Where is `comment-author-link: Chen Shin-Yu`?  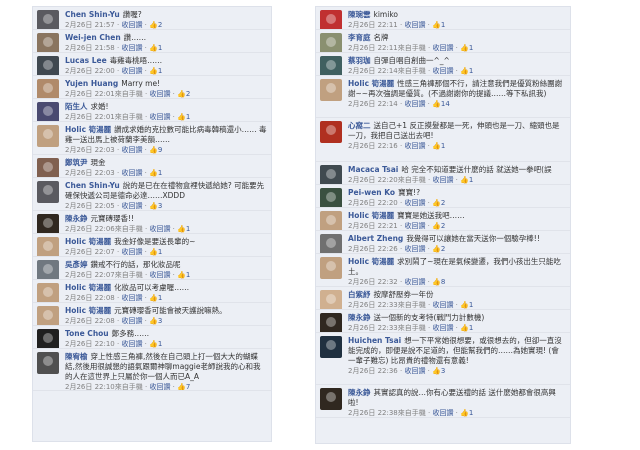 comment-author-link: Chen Shin-Yu is located at coordinates (92, 14).